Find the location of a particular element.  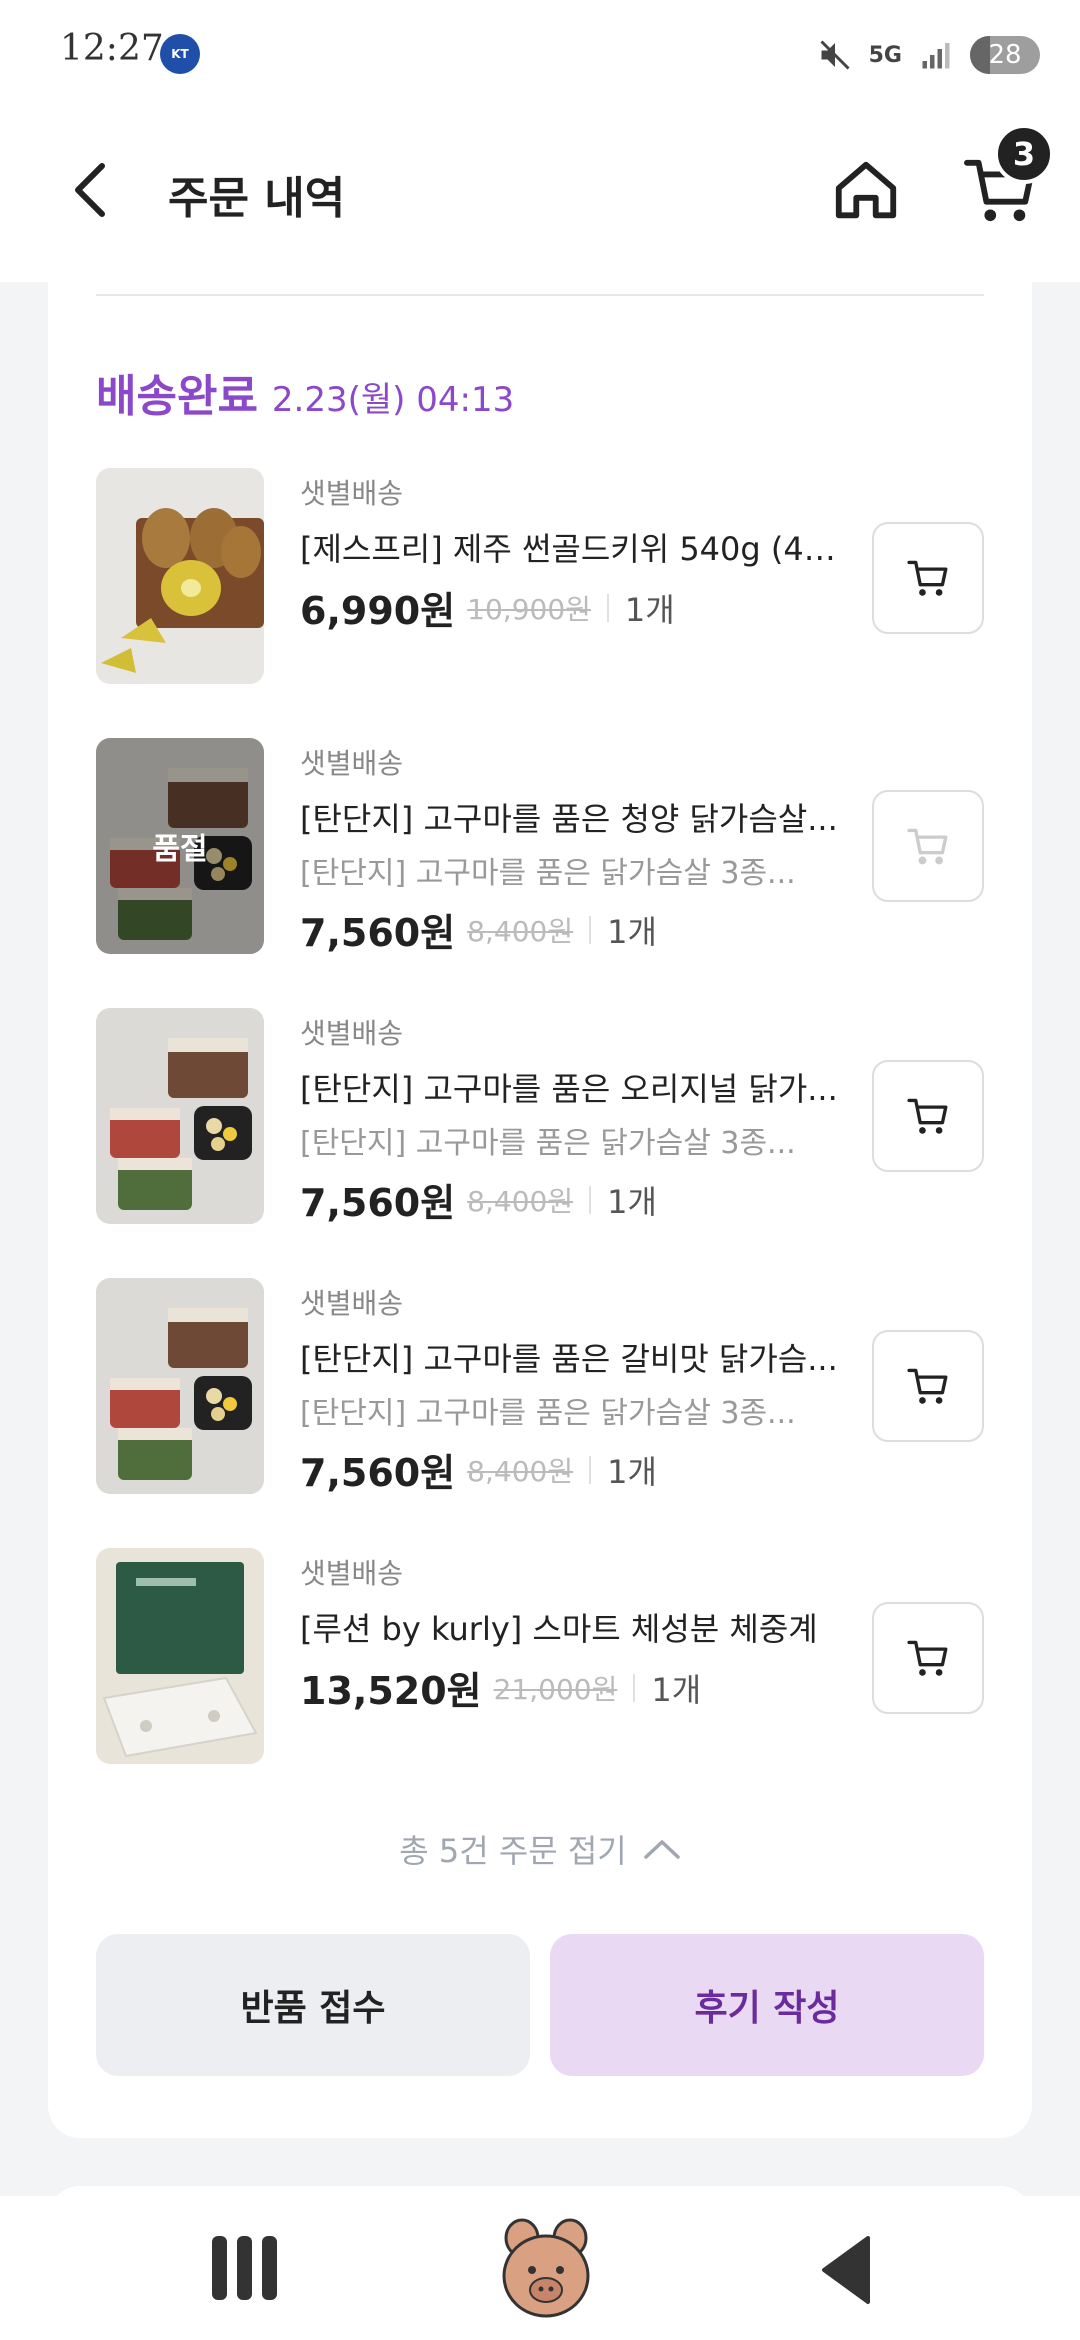

product-image-scale is located at coordinates (180, 1656).